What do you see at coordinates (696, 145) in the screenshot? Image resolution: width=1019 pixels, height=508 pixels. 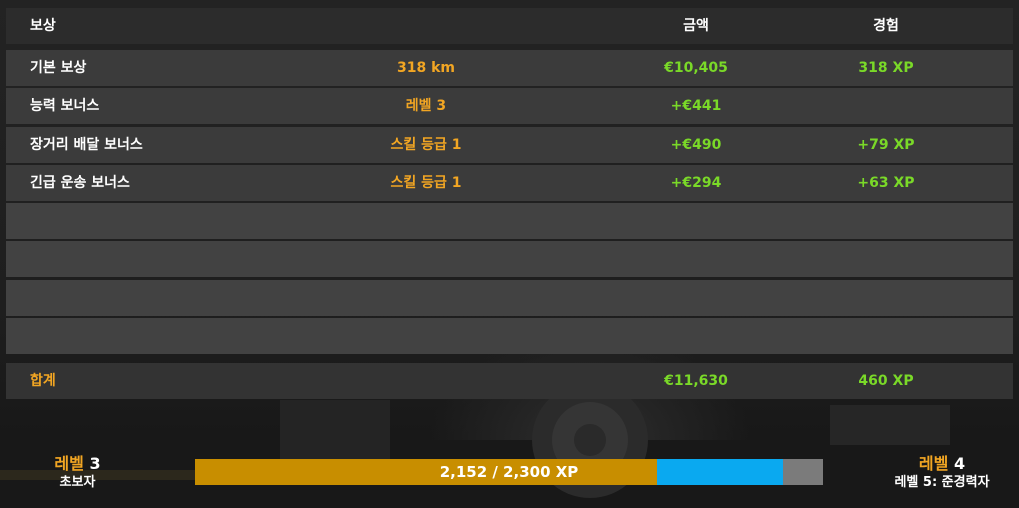 I see `reward-amount: +€490` at bounding box center [696, 145].